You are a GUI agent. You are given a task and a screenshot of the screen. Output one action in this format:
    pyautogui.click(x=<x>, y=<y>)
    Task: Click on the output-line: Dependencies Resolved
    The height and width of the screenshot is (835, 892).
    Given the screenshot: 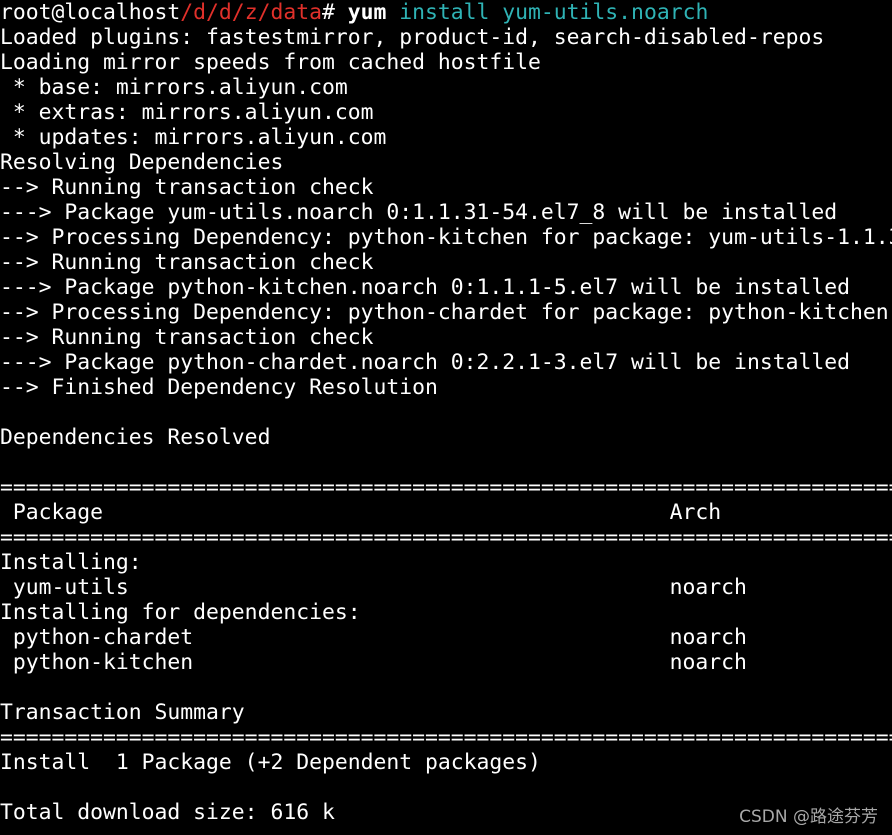 What is the action you would take?
    pyautogui.click(x=135, y=437)
    